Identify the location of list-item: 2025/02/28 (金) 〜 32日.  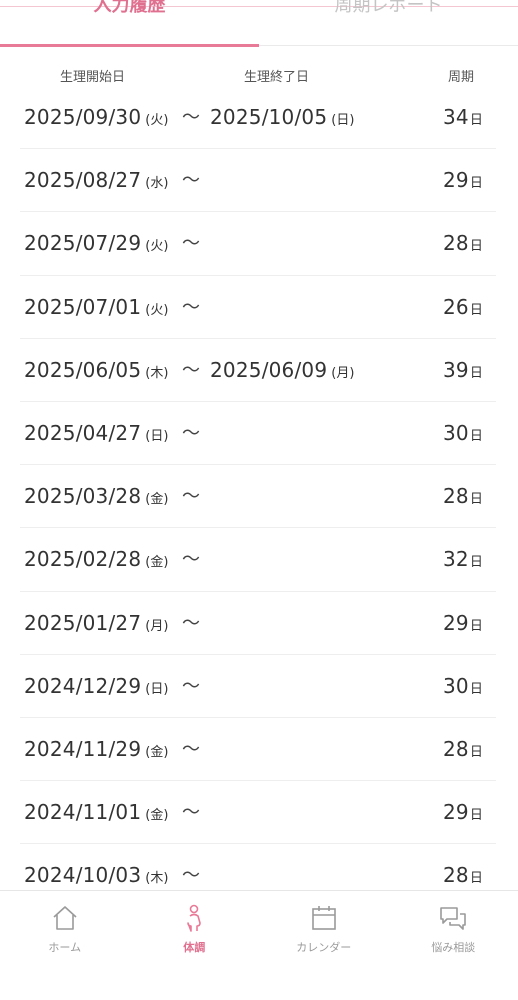
(259, 560).